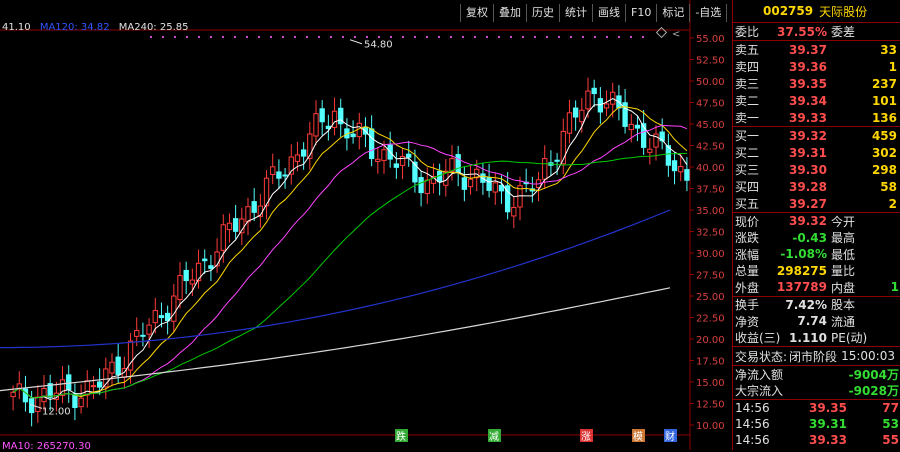 The image size is (900, 452). What do you see at coordinates (759, 391) in the screenshot?
I see `flow-label: 大宗流入` at bounding box center [759, 391].